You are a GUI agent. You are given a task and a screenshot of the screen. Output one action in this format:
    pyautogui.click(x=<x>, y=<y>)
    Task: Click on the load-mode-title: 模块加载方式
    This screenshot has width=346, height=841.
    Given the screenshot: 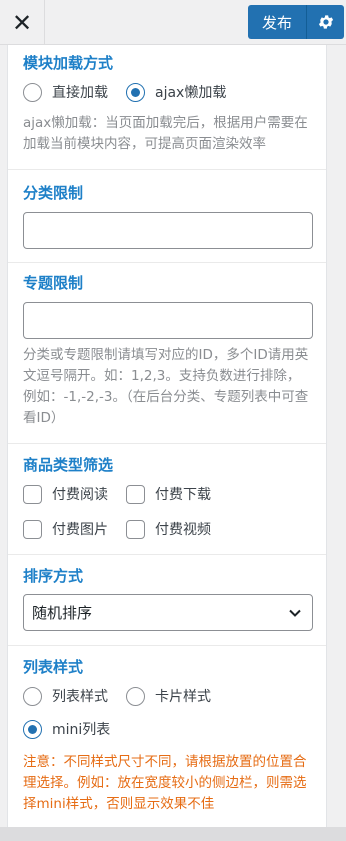 What is the action you would take?
    pyautogui.click(x=68, y=63)
    